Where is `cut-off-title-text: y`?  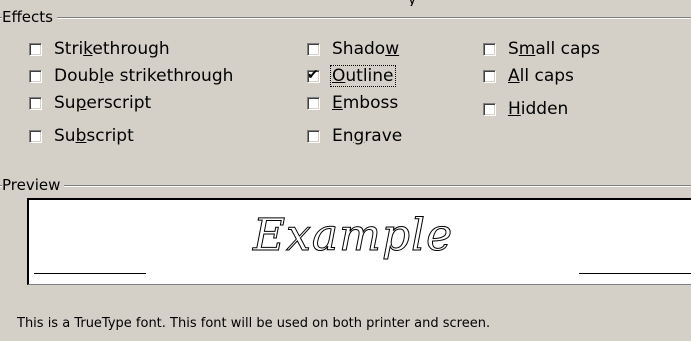 cut-off-title-text: y is located at coordinates (345, 3).